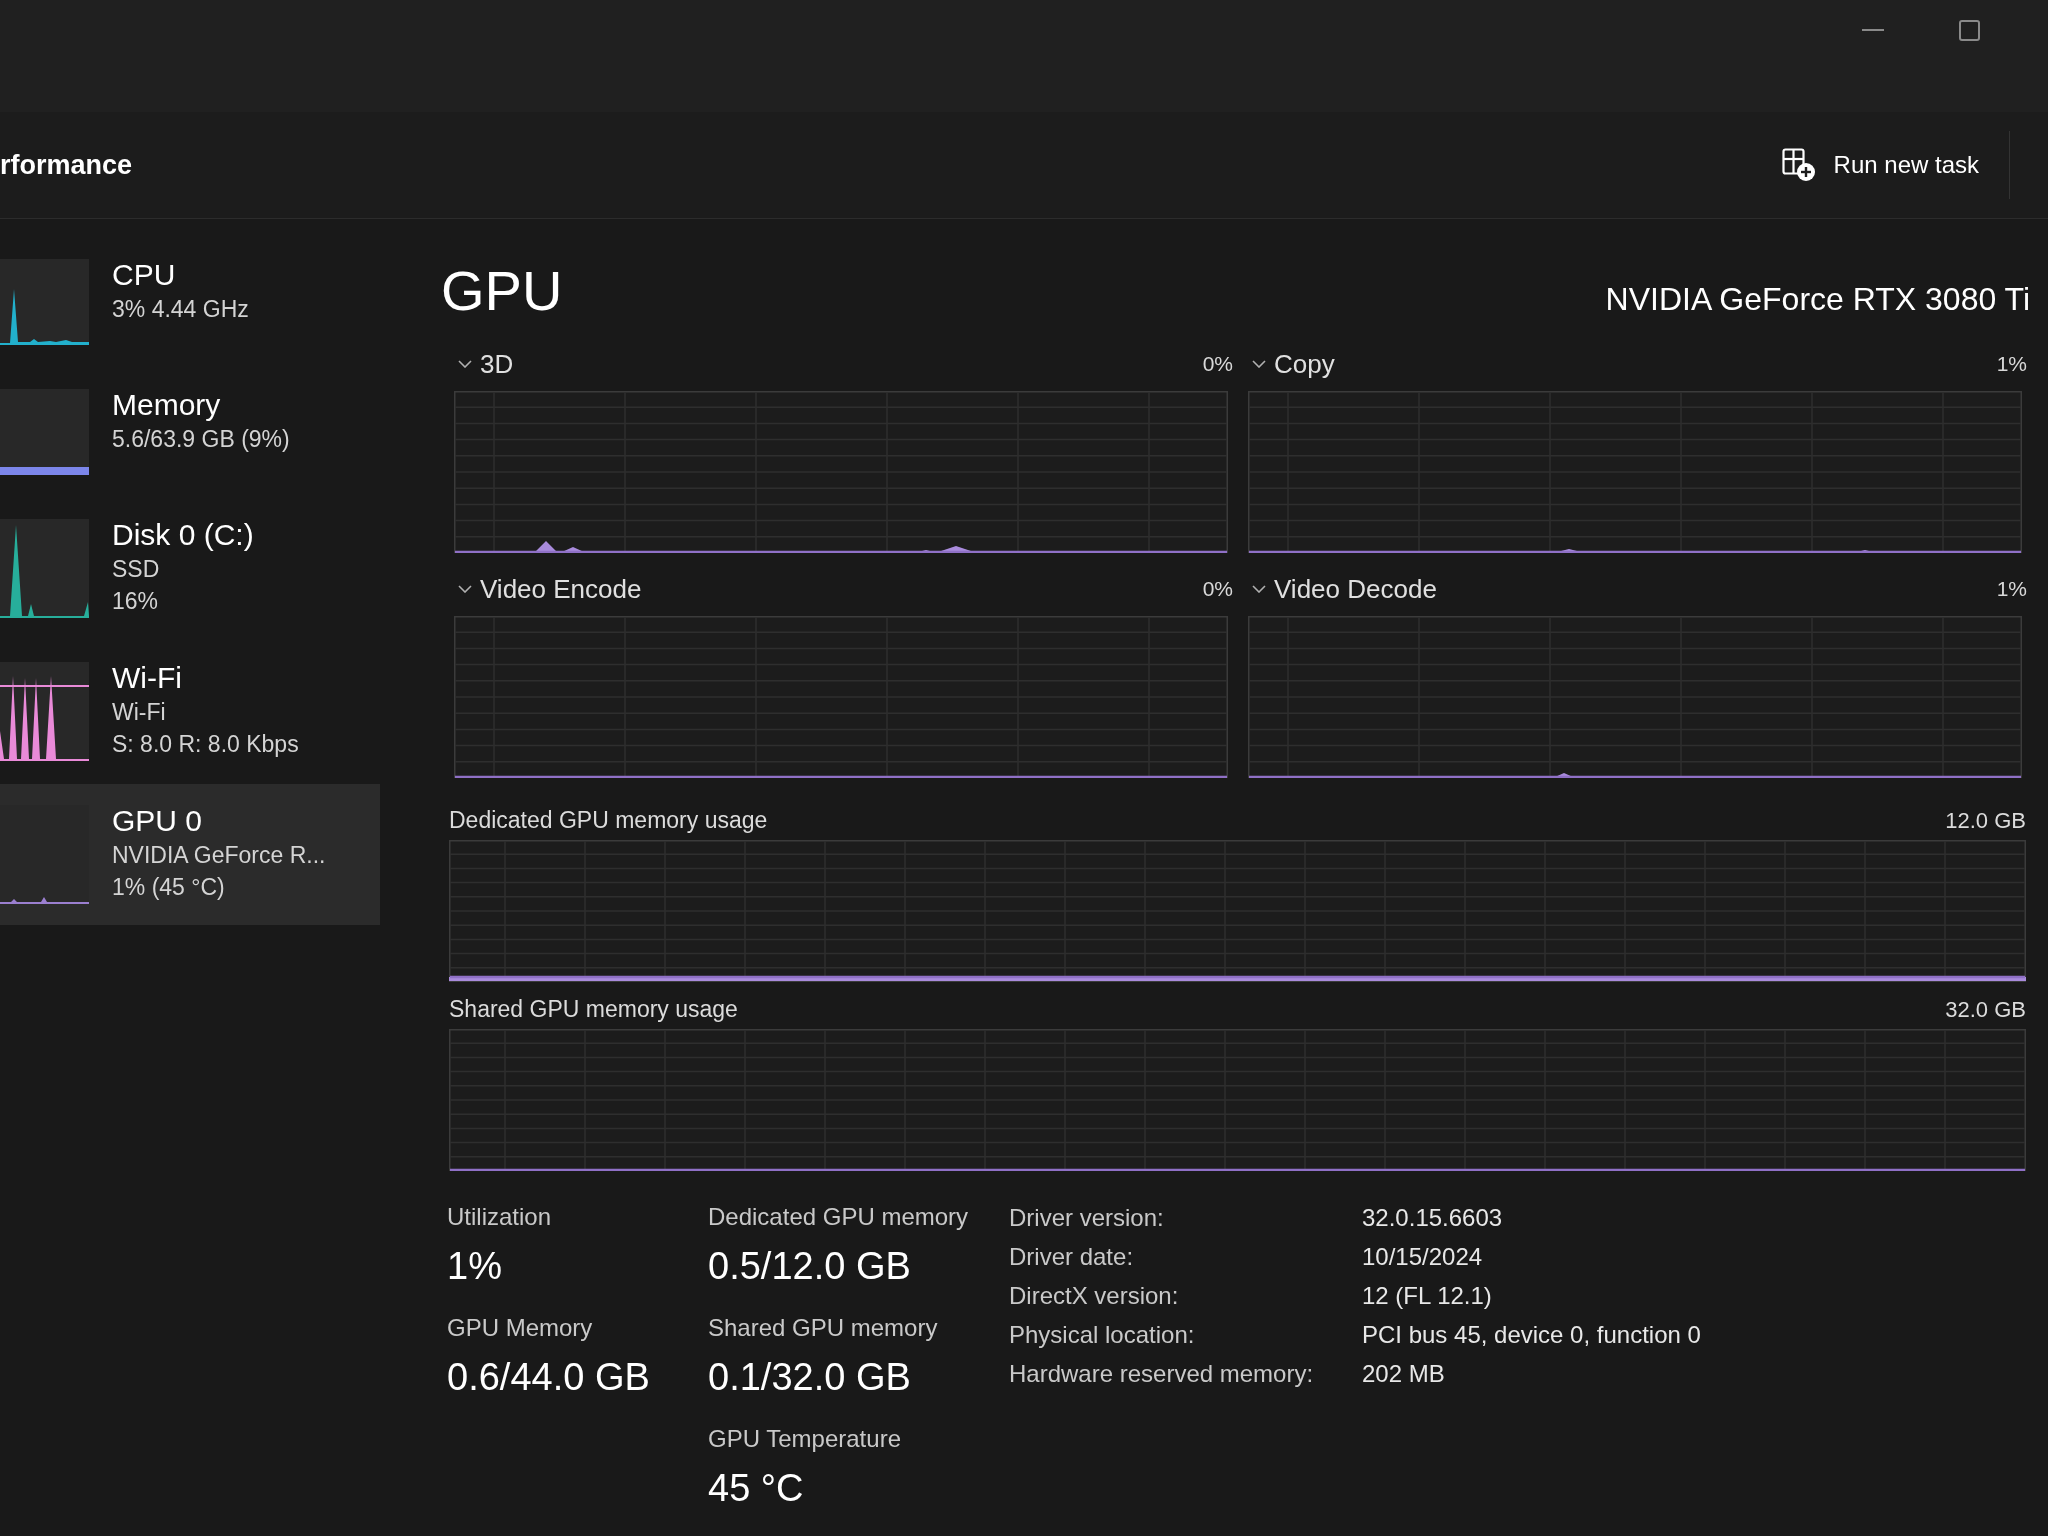  Describe the element at coordinates (810, 1377) in the screenshot. I see `stat-value: 0.1/32.0 GB` at that location.